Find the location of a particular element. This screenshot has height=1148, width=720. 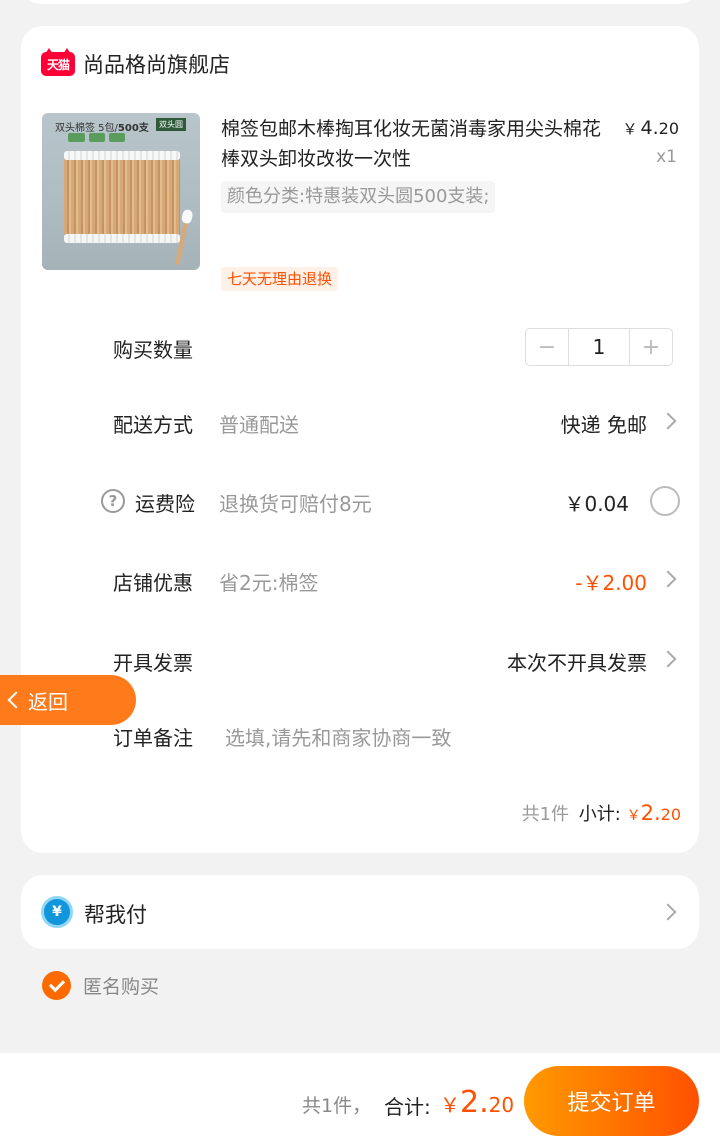

previous-card-edge is located at coordinates (360, 2).